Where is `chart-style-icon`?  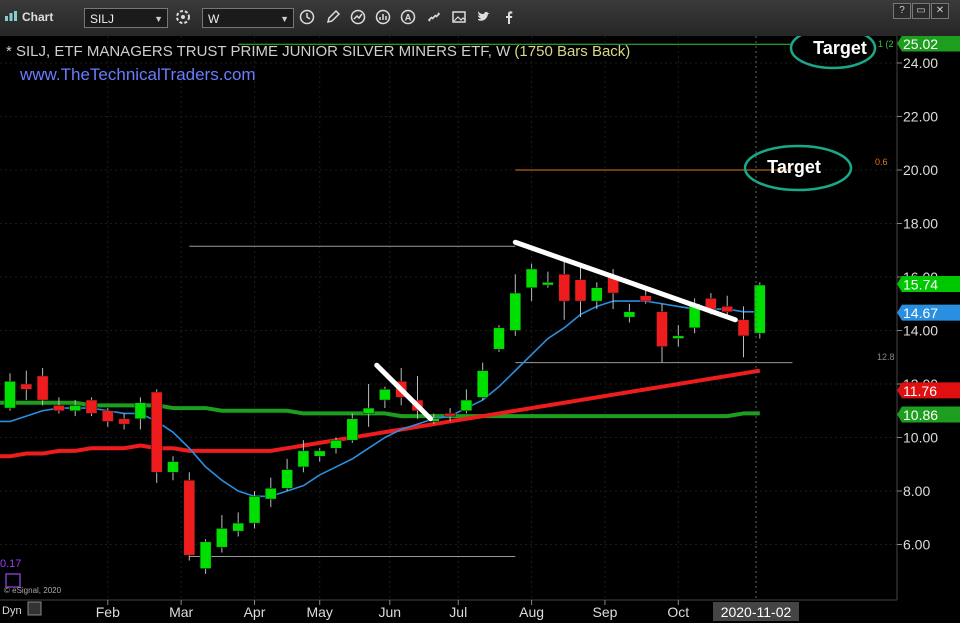
chart-style-icon is located at coordinates (358, 18).